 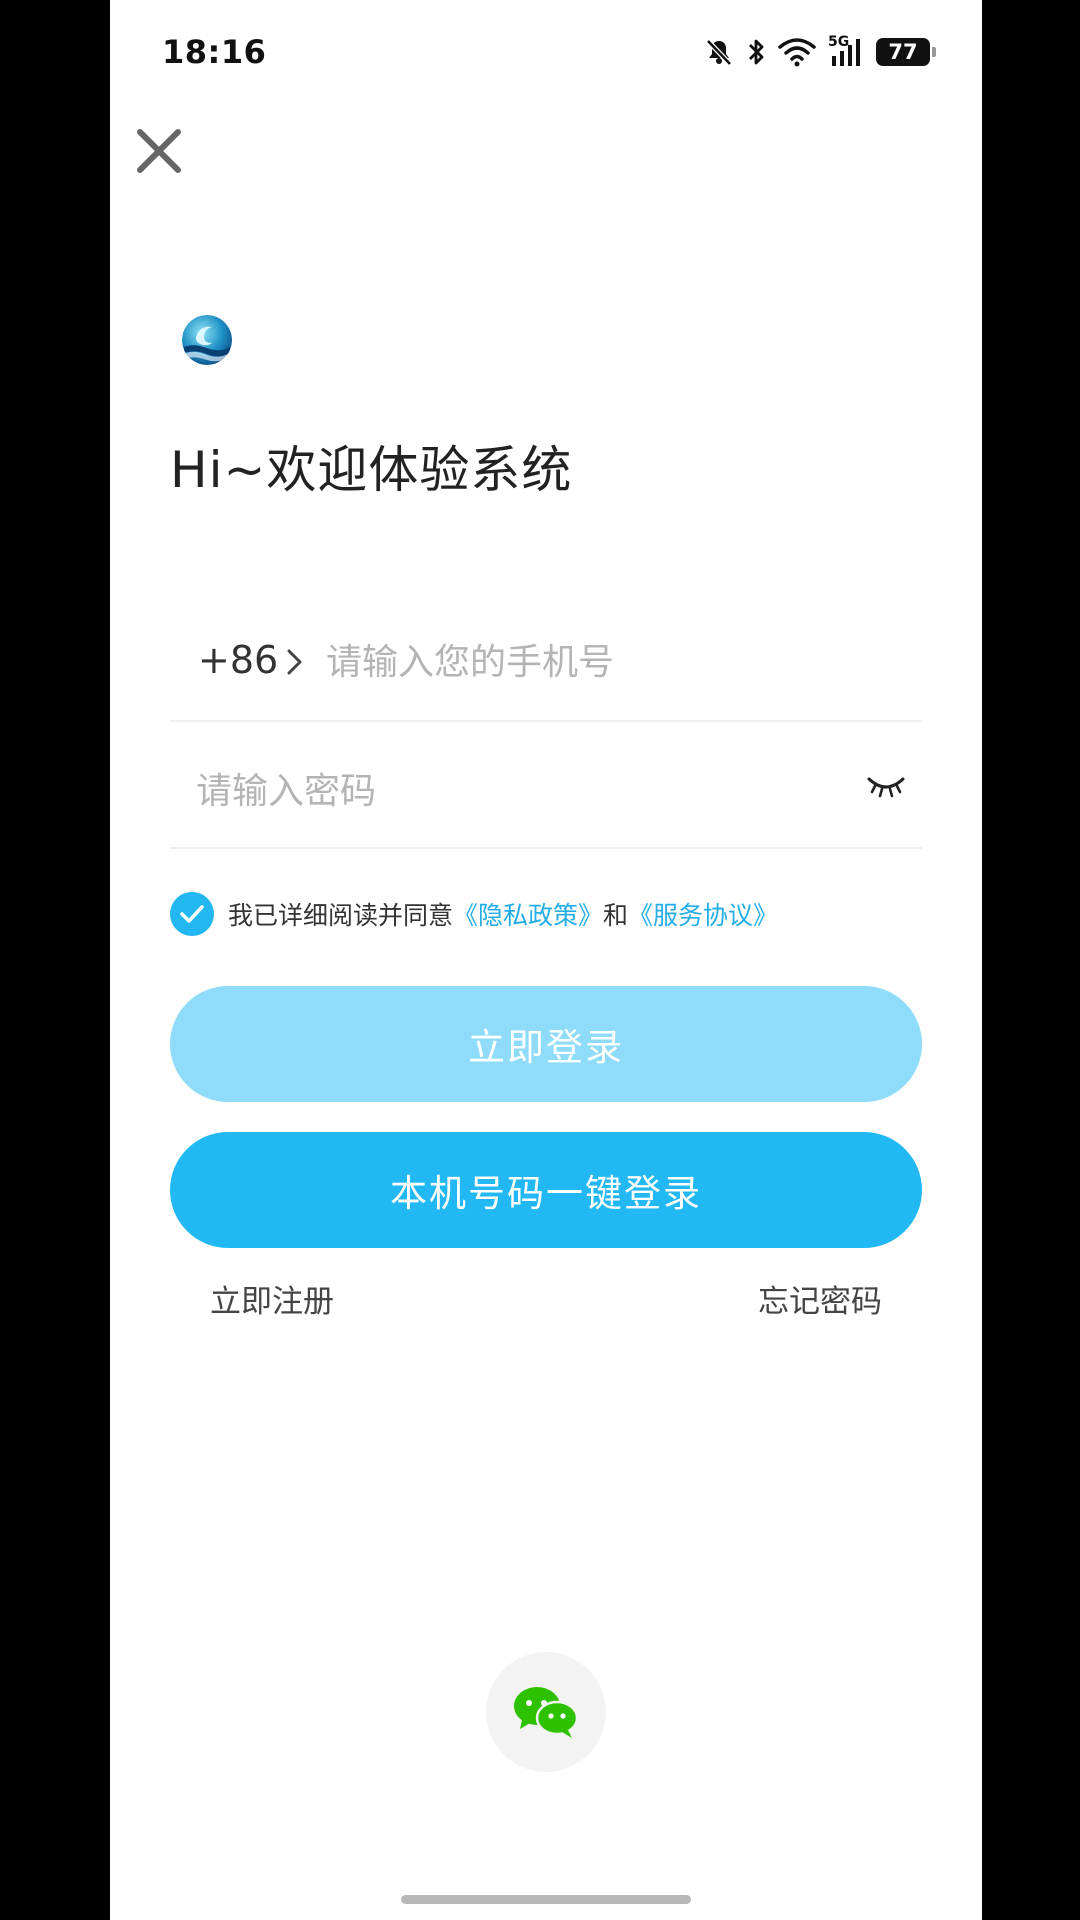 I want to click on wechat-login-button, so click(x=546, y=1712).